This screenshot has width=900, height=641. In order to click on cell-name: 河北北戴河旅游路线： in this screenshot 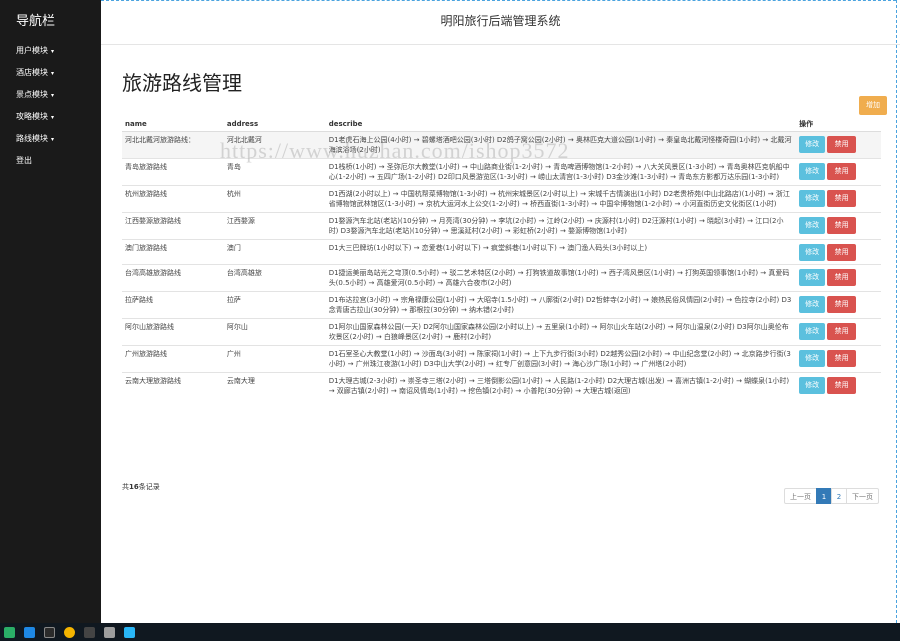, I will do `click(173, 145)`.